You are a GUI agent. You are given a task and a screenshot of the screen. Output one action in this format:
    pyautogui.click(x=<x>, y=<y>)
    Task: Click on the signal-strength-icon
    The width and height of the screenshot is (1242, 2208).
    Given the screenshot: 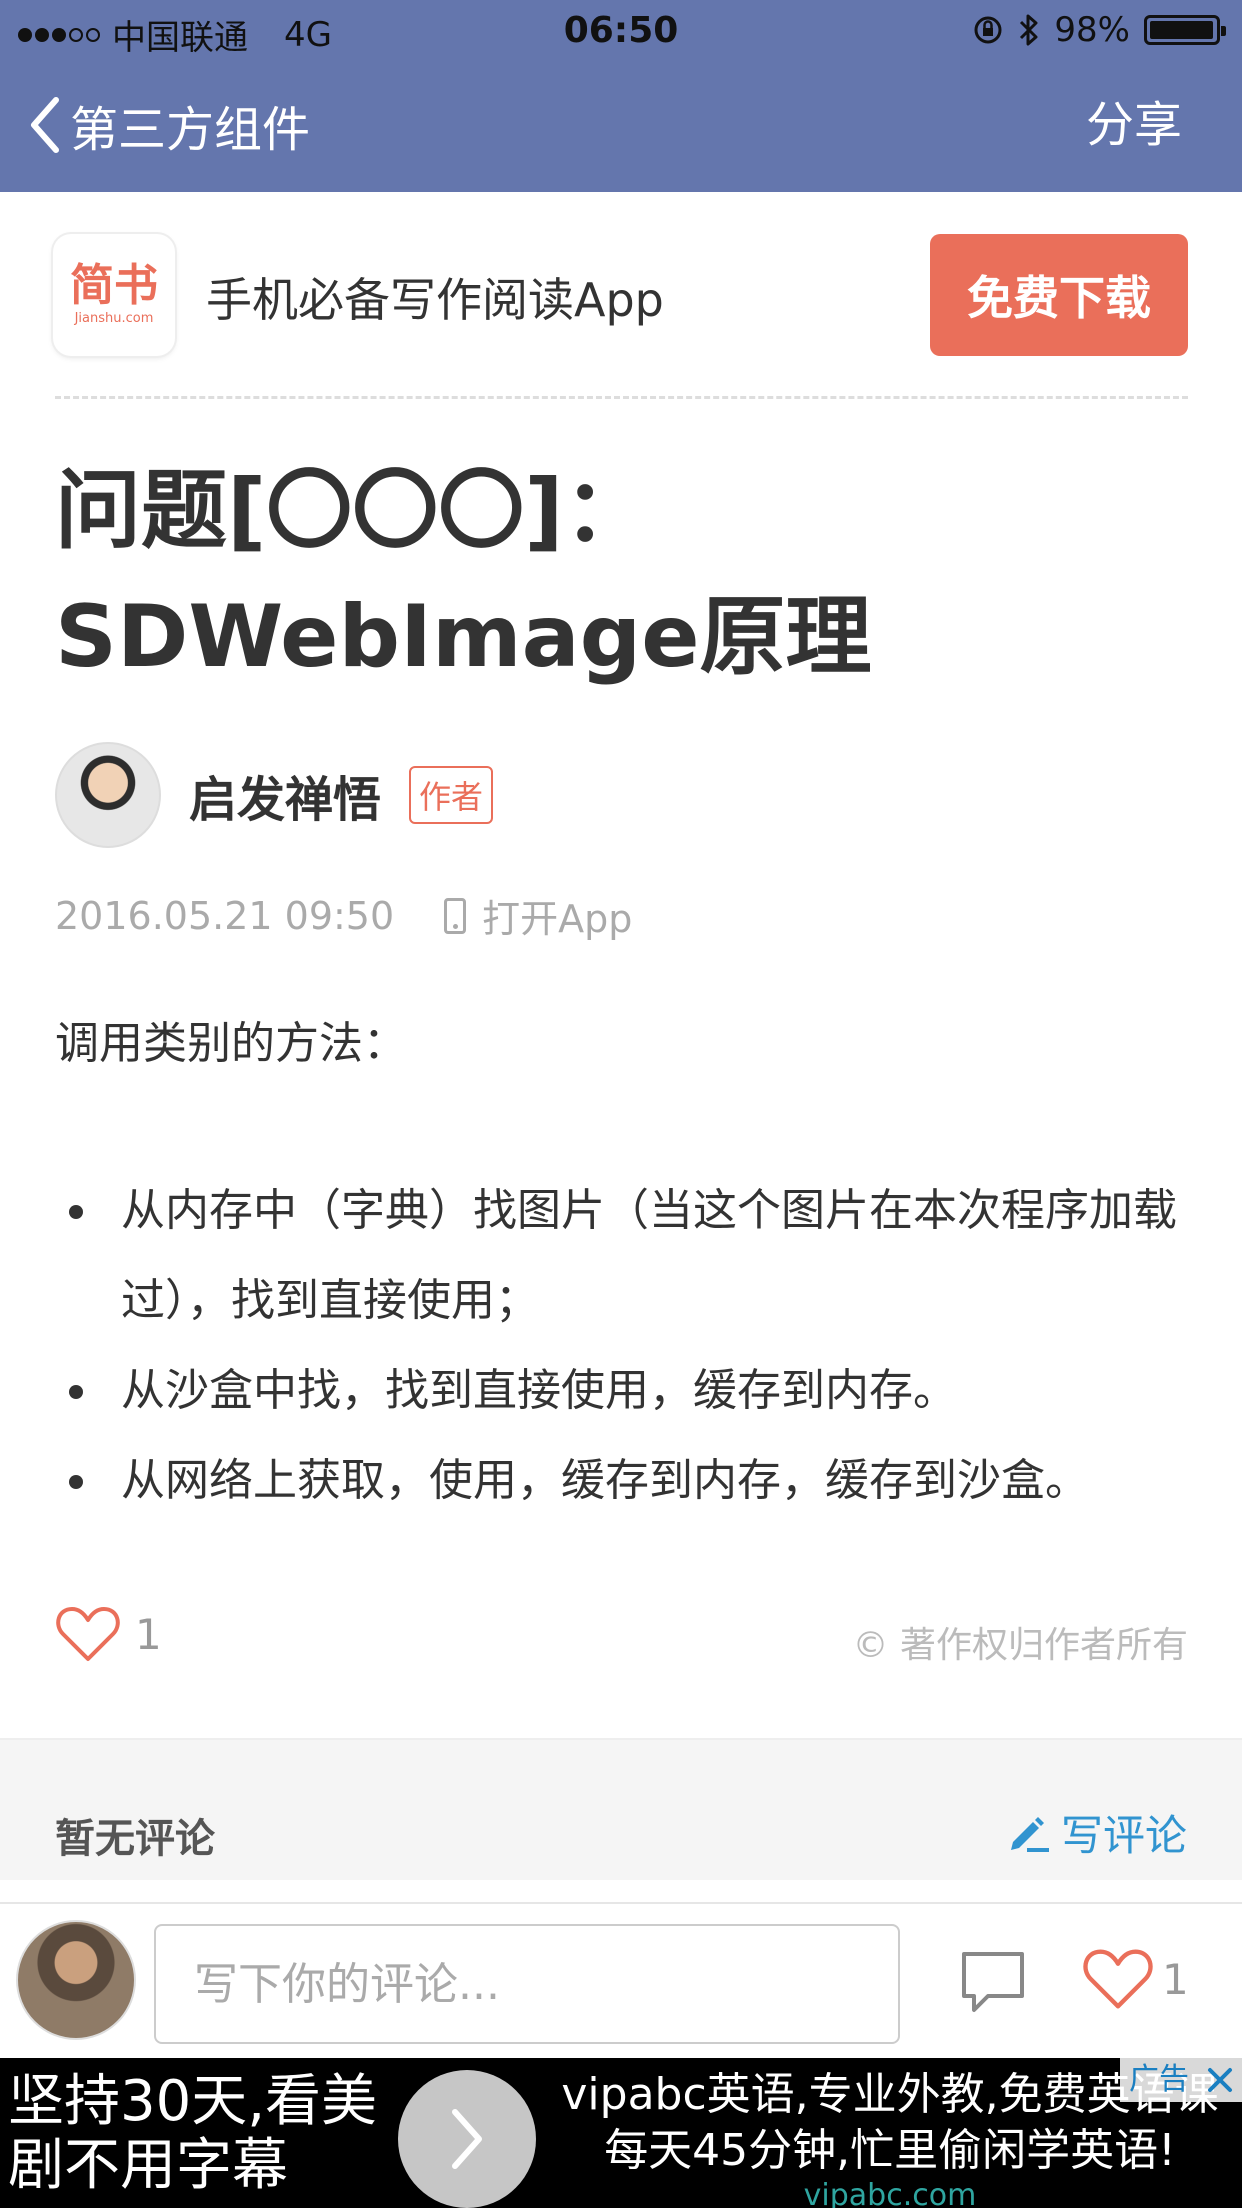 What is the action you would take?
    pyautogui.click(x=59, y=34)
    